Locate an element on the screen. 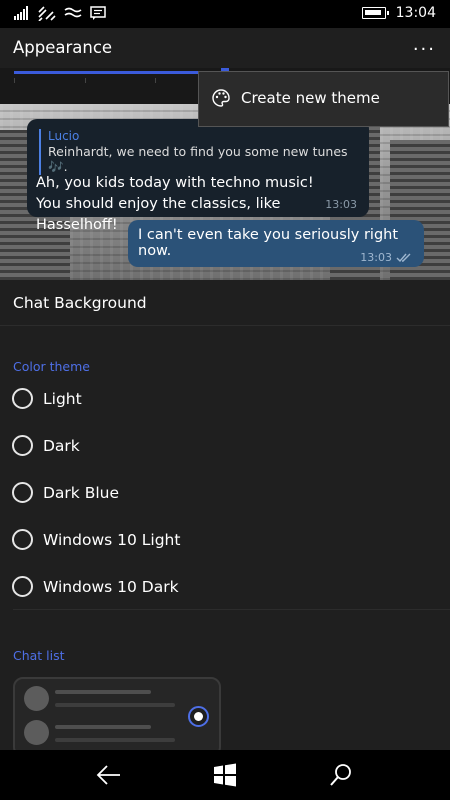 The height and width of the screenshot is (800, 450). theme-option-dark-blue: Dark Blue is located at coordinates (65, 492).